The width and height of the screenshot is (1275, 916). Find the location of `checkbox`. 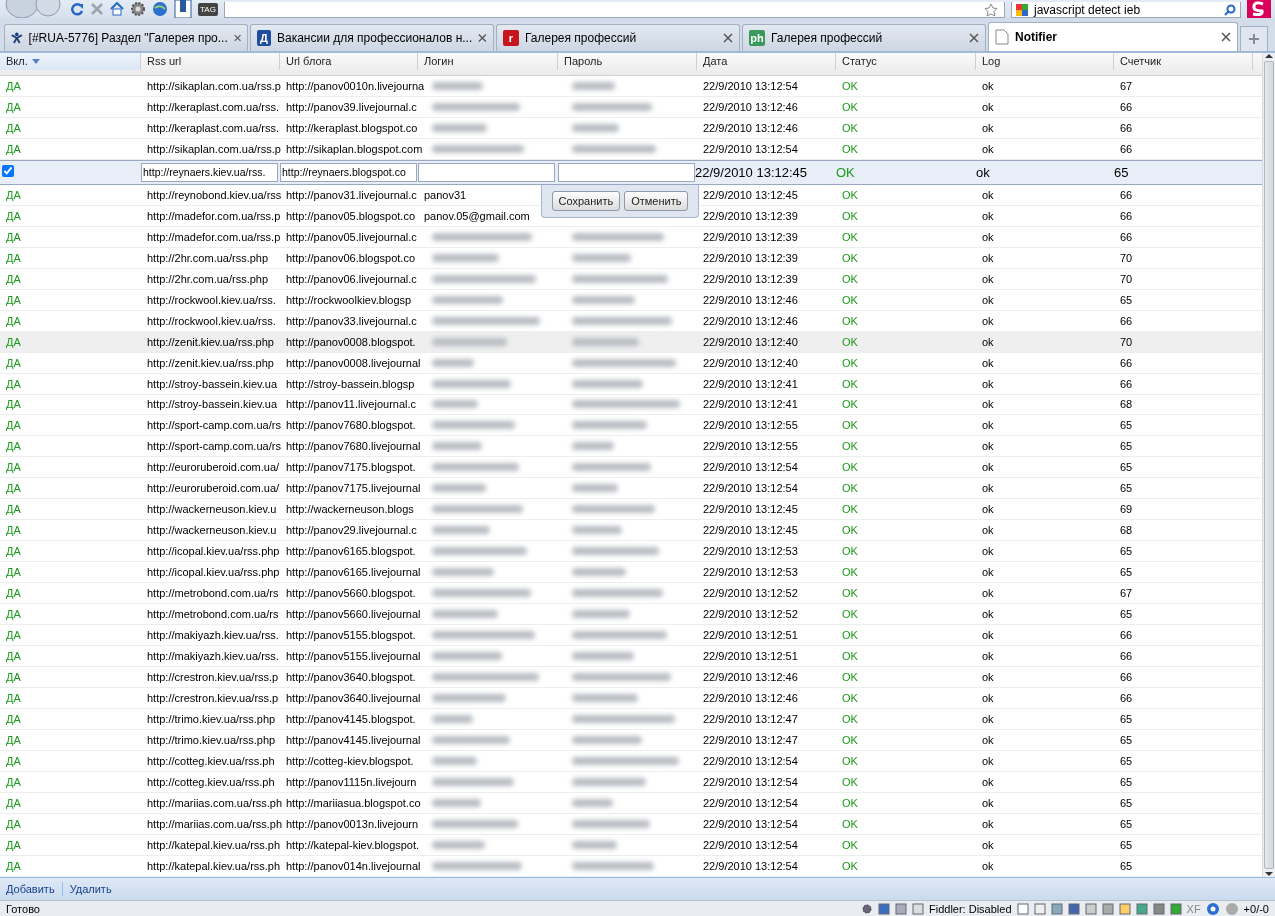

checkbox is located at coordinates (8, 170).